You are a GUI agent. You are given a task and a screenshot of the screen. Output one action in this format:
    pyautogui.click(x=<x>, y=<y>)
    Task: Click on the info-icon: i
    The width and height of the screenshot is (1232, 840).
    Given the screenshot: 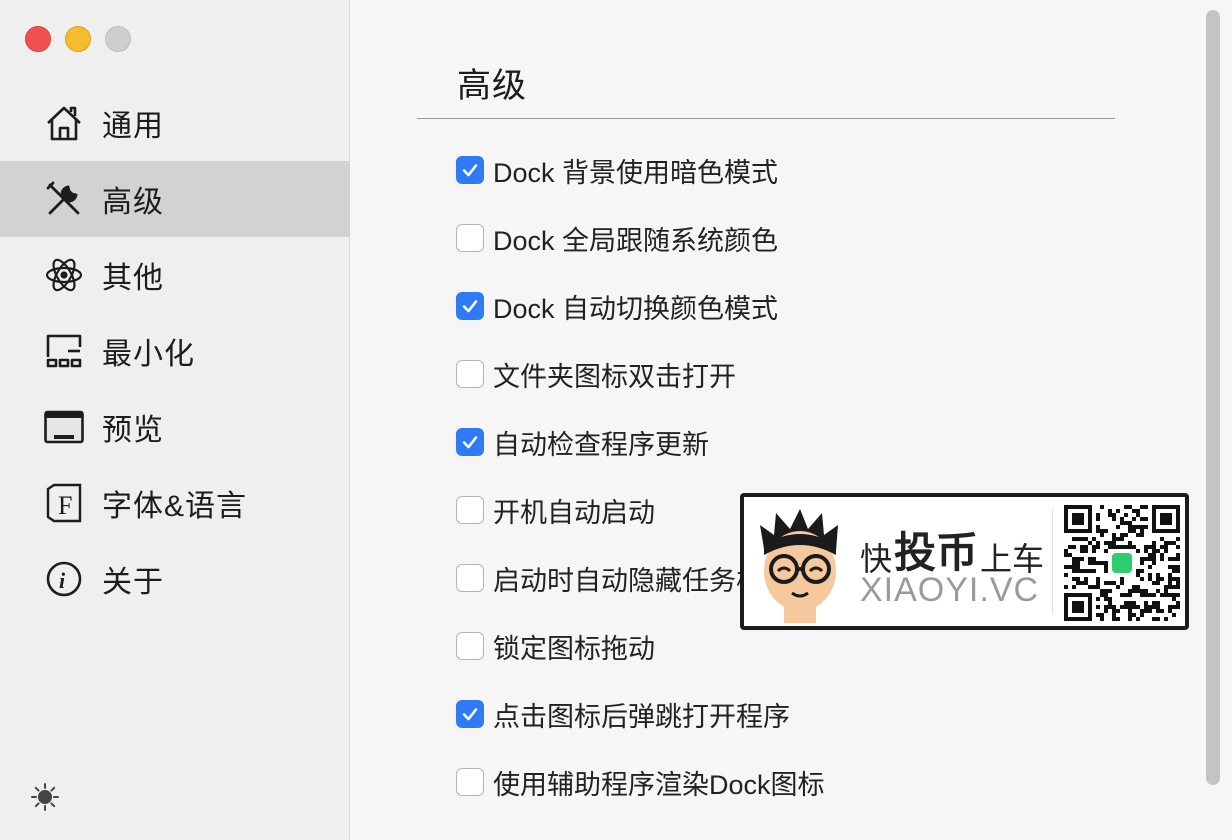 What is the action you would take?
    pyautogui.click(x=64, y=579)
    